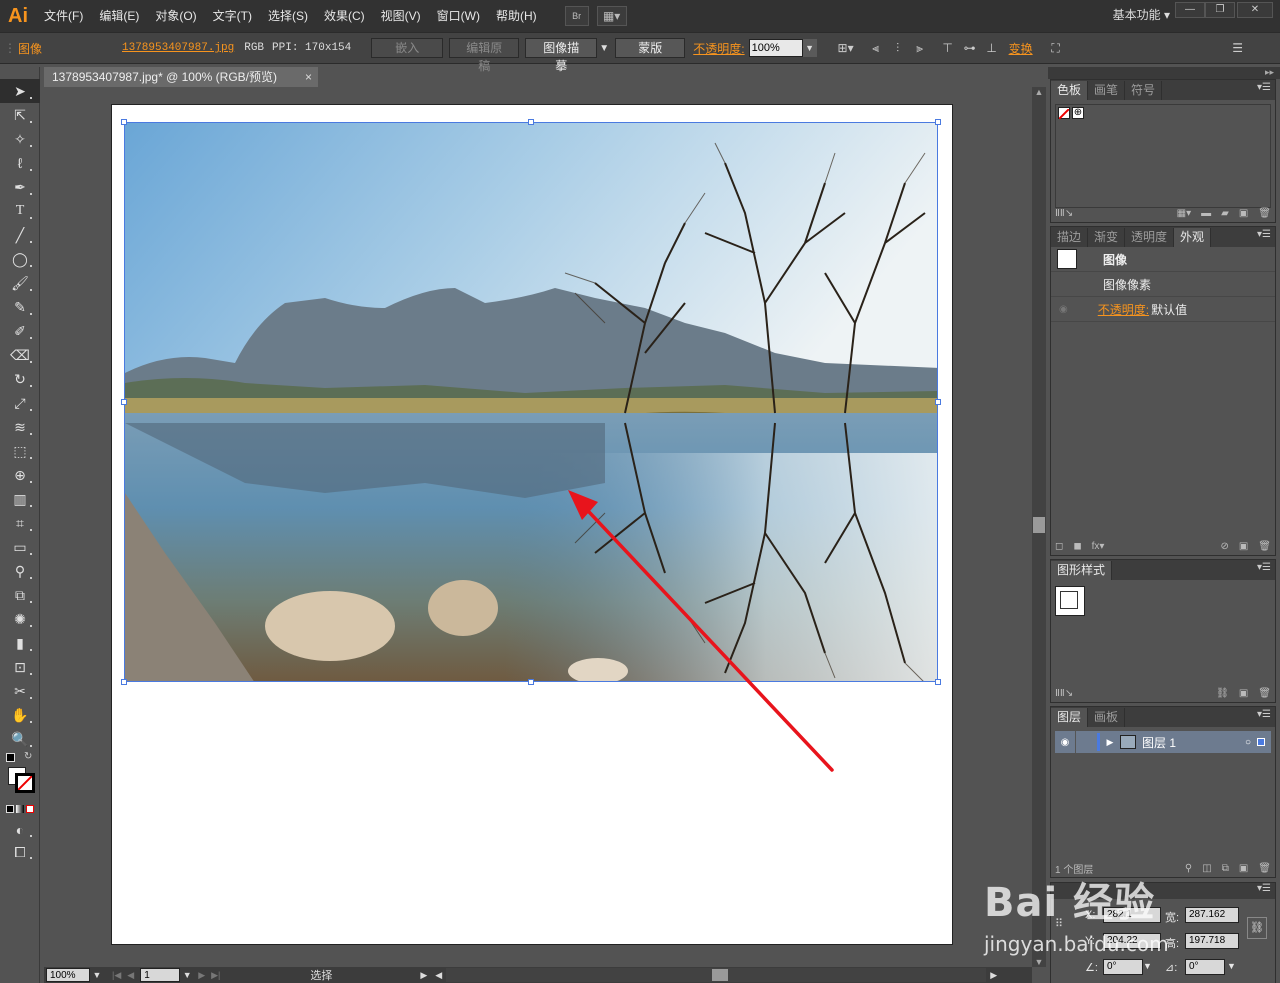 The image size is (1280, 983). Describe the element at coordinates (187, 975) in the screenshot. I see `artboard-dropdown-icon: ▼` at that location.